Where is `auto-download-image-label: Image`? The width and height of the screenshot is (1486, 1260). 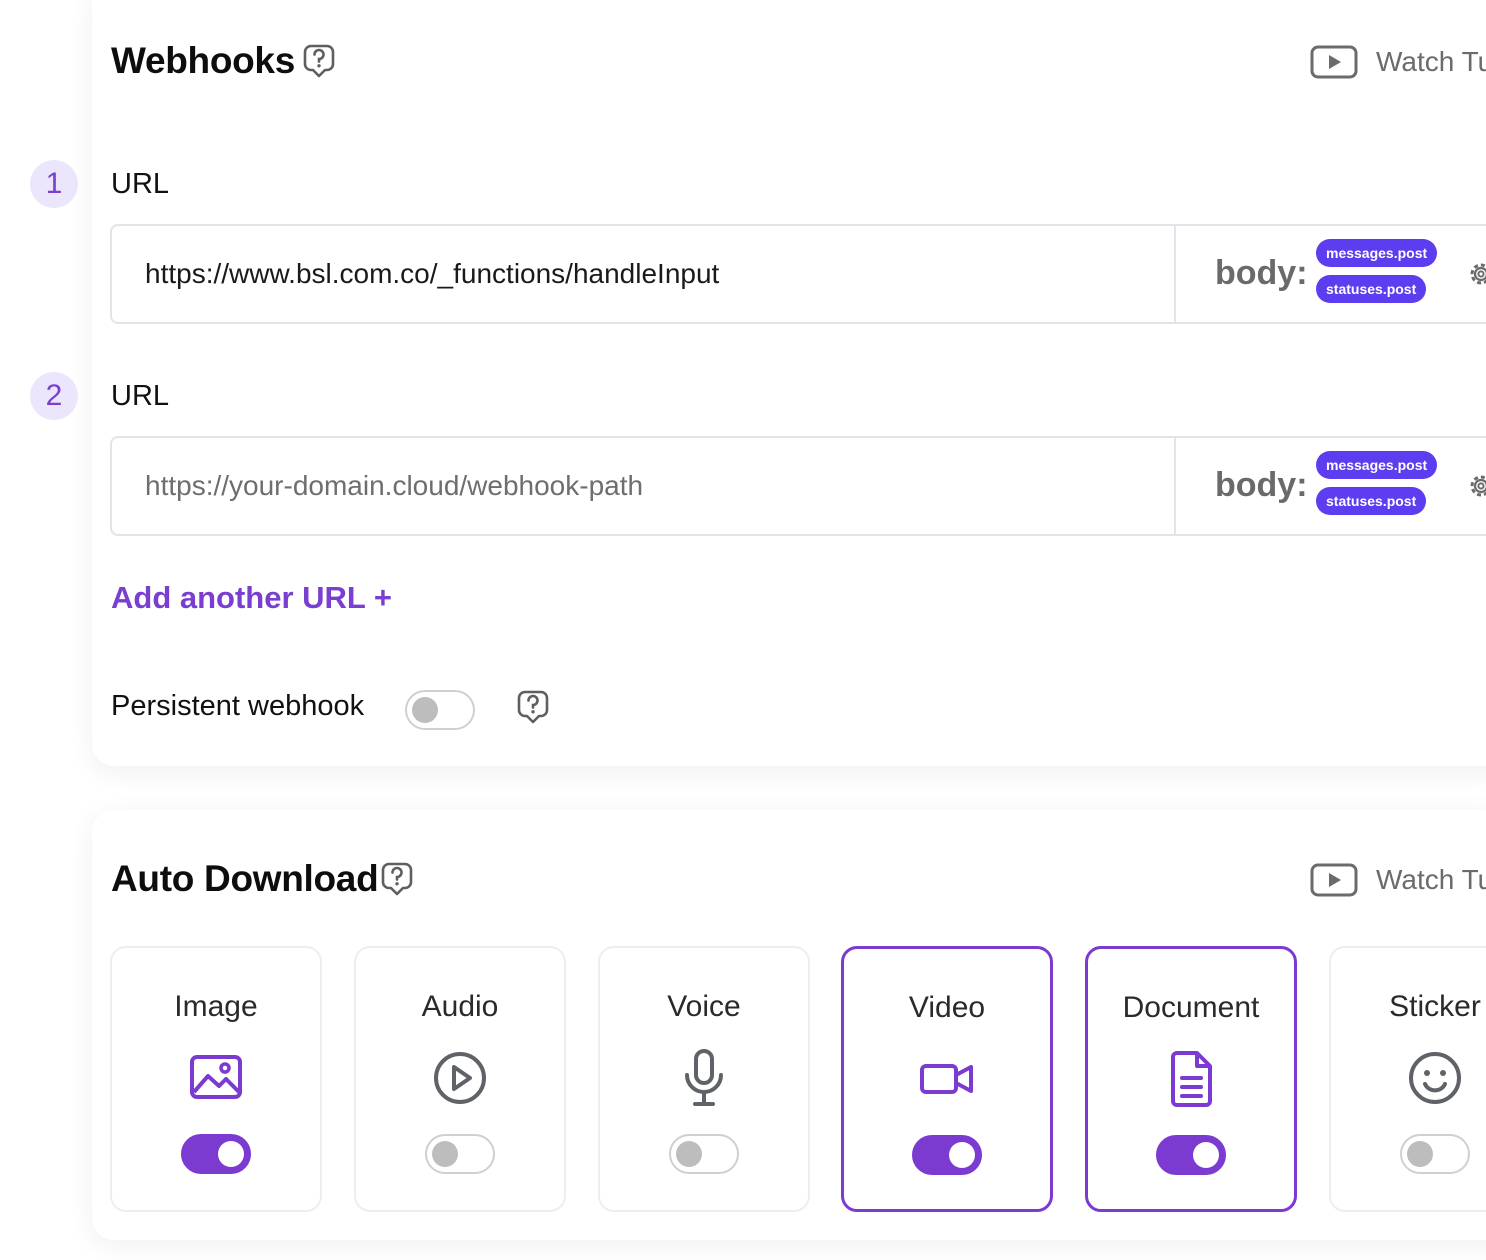
auto-download-image-label: Image is located at coordinates (216, 1006).